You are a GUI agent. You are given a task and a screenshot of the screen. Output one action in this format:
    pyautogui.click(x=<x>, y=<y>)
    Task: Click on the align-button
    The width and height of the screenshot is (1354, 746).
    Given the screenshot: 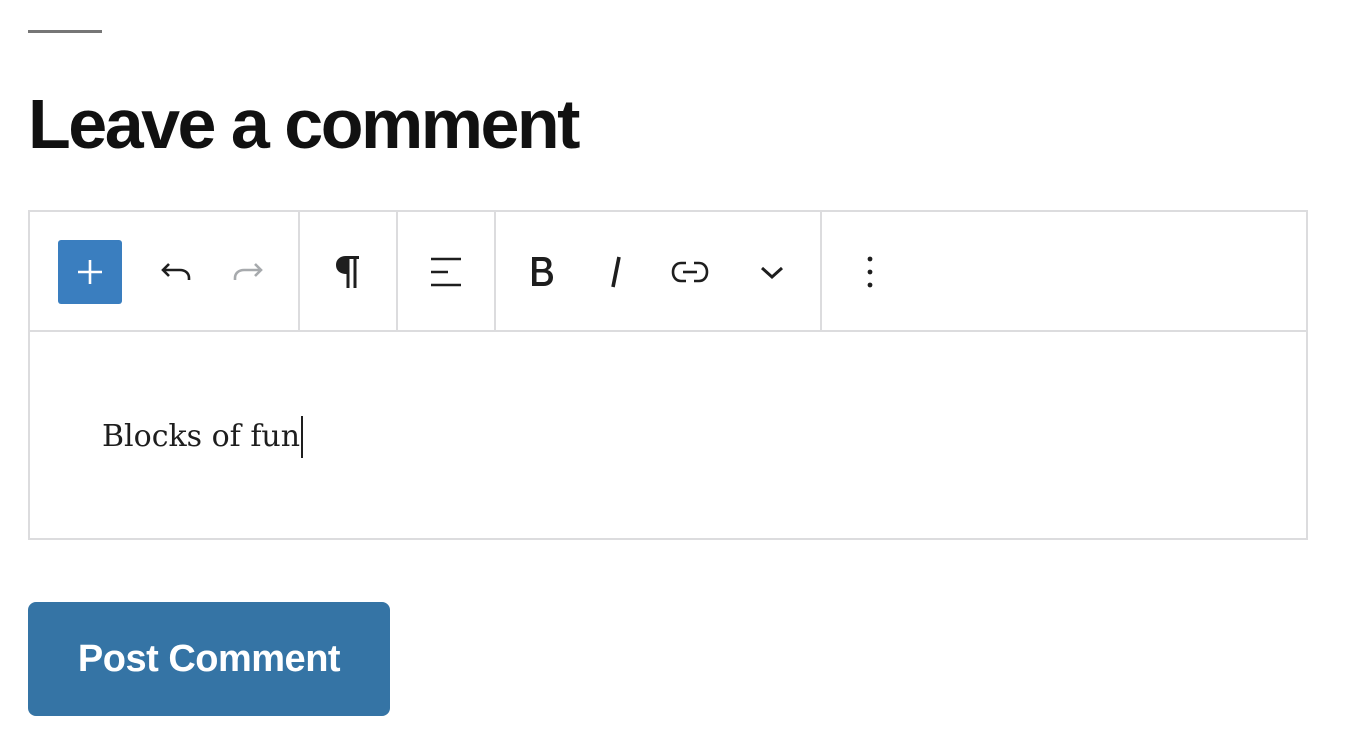 What is the action you would take?
    pyautogui.click(x=446, y=272)
    